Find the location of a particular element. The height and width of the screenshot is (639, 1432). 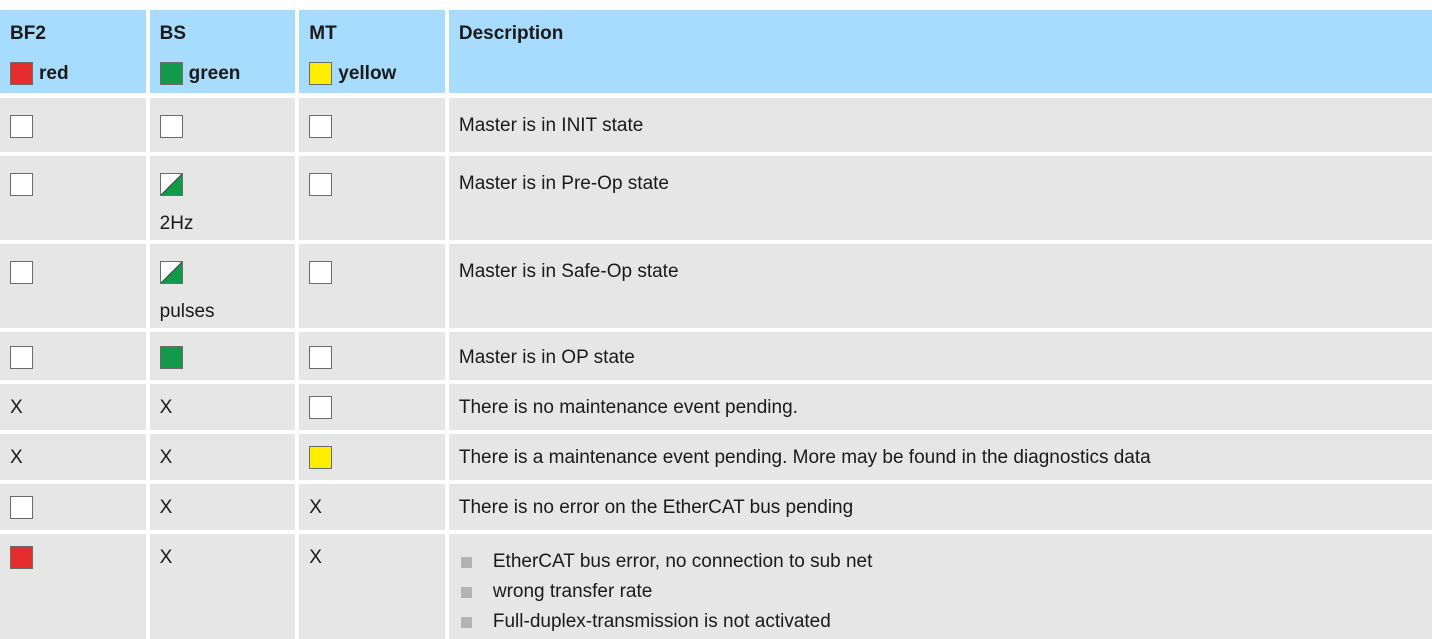

column-title-bs: BS is located at coordinates (173, 33).